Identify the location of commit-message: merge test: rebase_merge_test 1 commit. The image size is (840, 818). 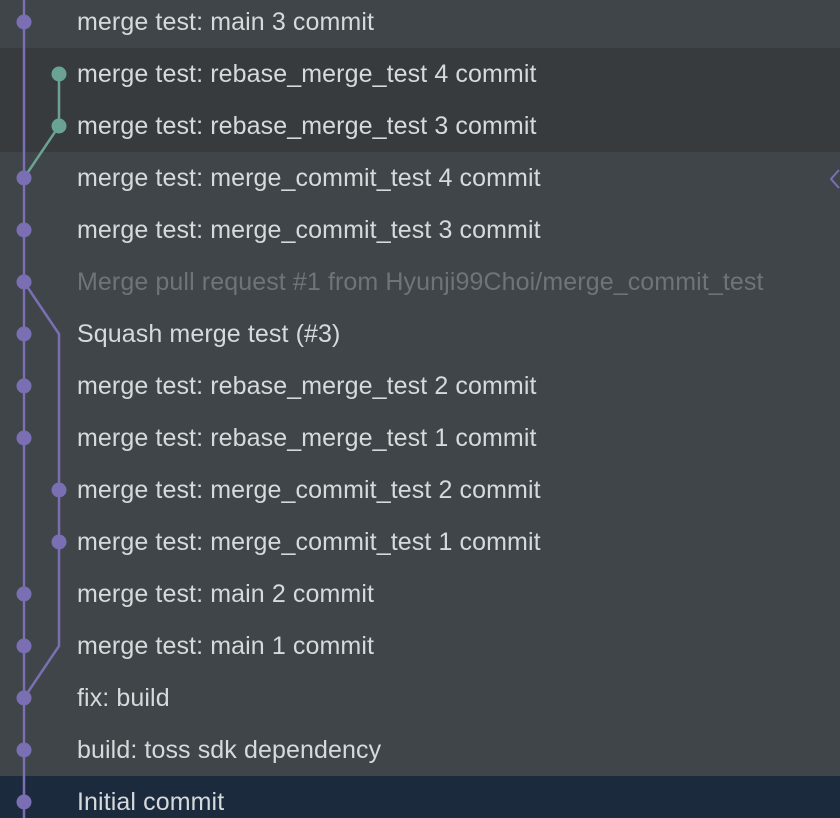
(307, 438).